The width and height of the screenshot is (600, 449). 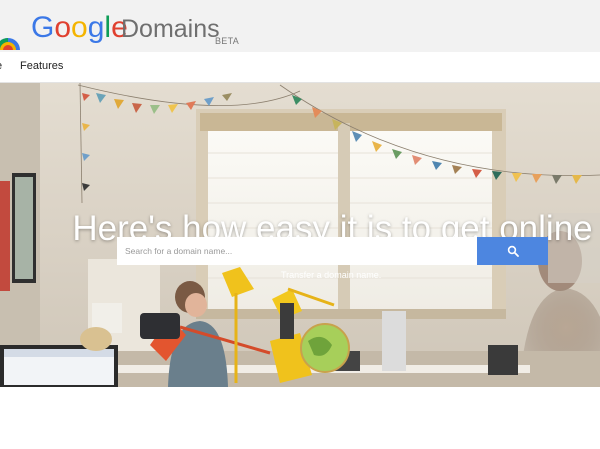 What do you see at coordinates (43, 27) in the screenshot?
I see `brand-letter: G` at bounding box center [43, 27].